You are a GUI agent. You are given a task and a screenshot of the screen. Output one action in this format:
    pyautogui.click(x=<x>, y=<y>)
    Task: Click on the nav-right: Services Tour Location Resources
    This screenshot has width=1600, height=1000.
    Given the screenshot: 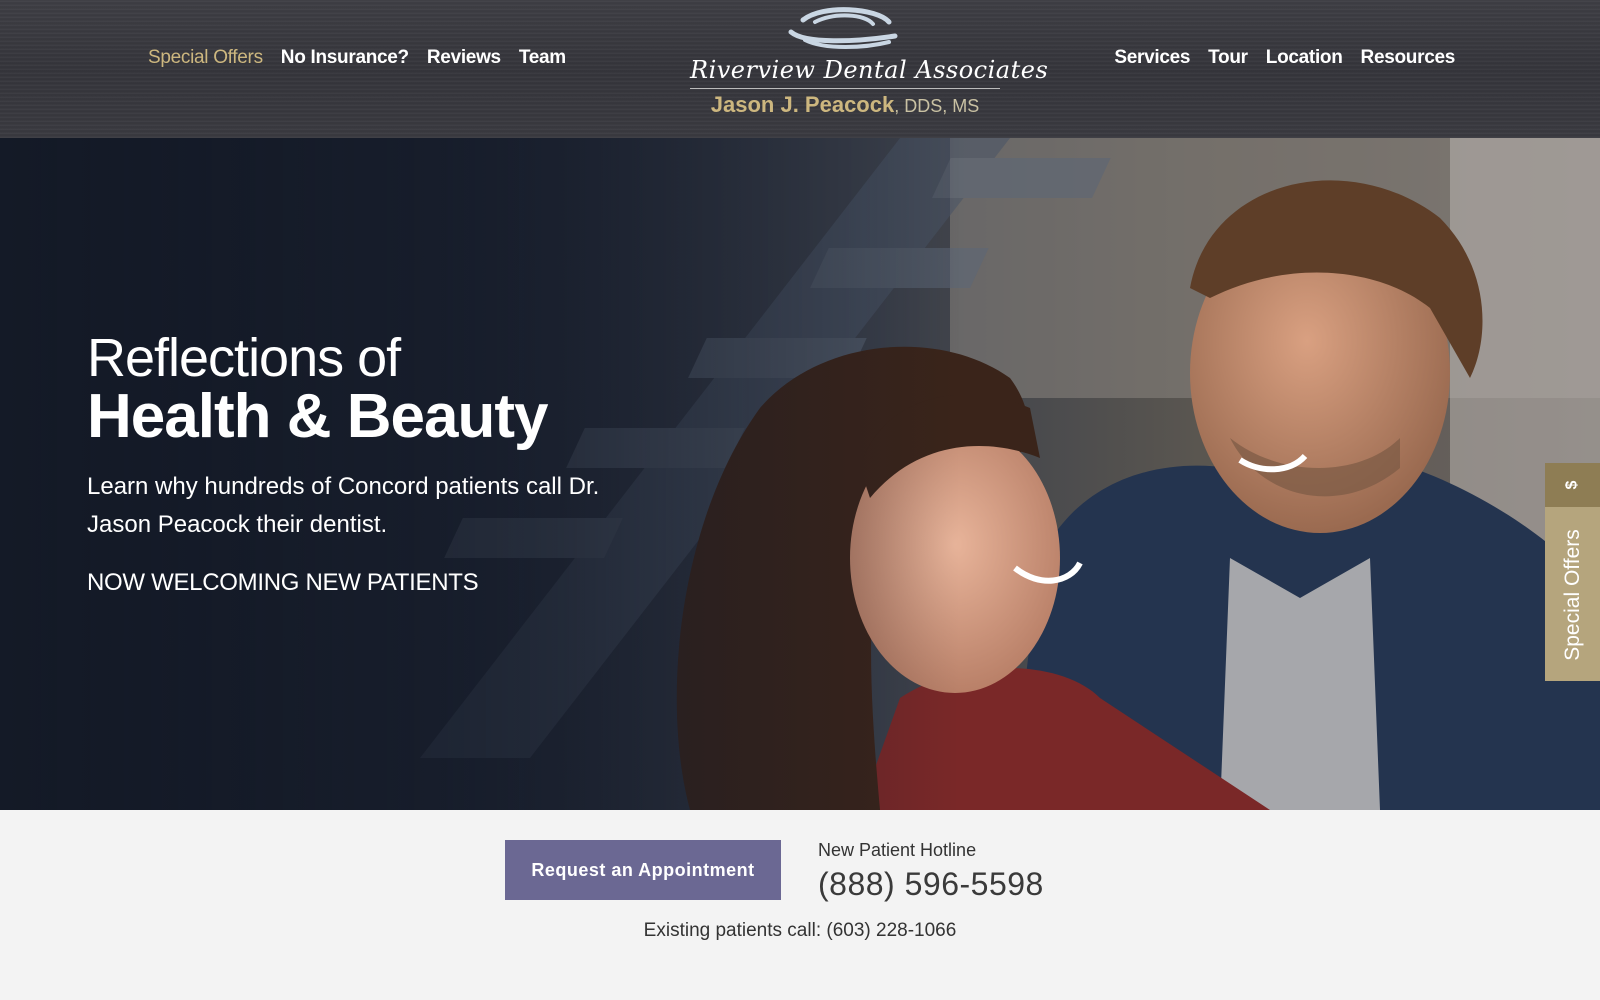 What is the action you would take?
    pyautogui.click(x=1284, y=58)
    